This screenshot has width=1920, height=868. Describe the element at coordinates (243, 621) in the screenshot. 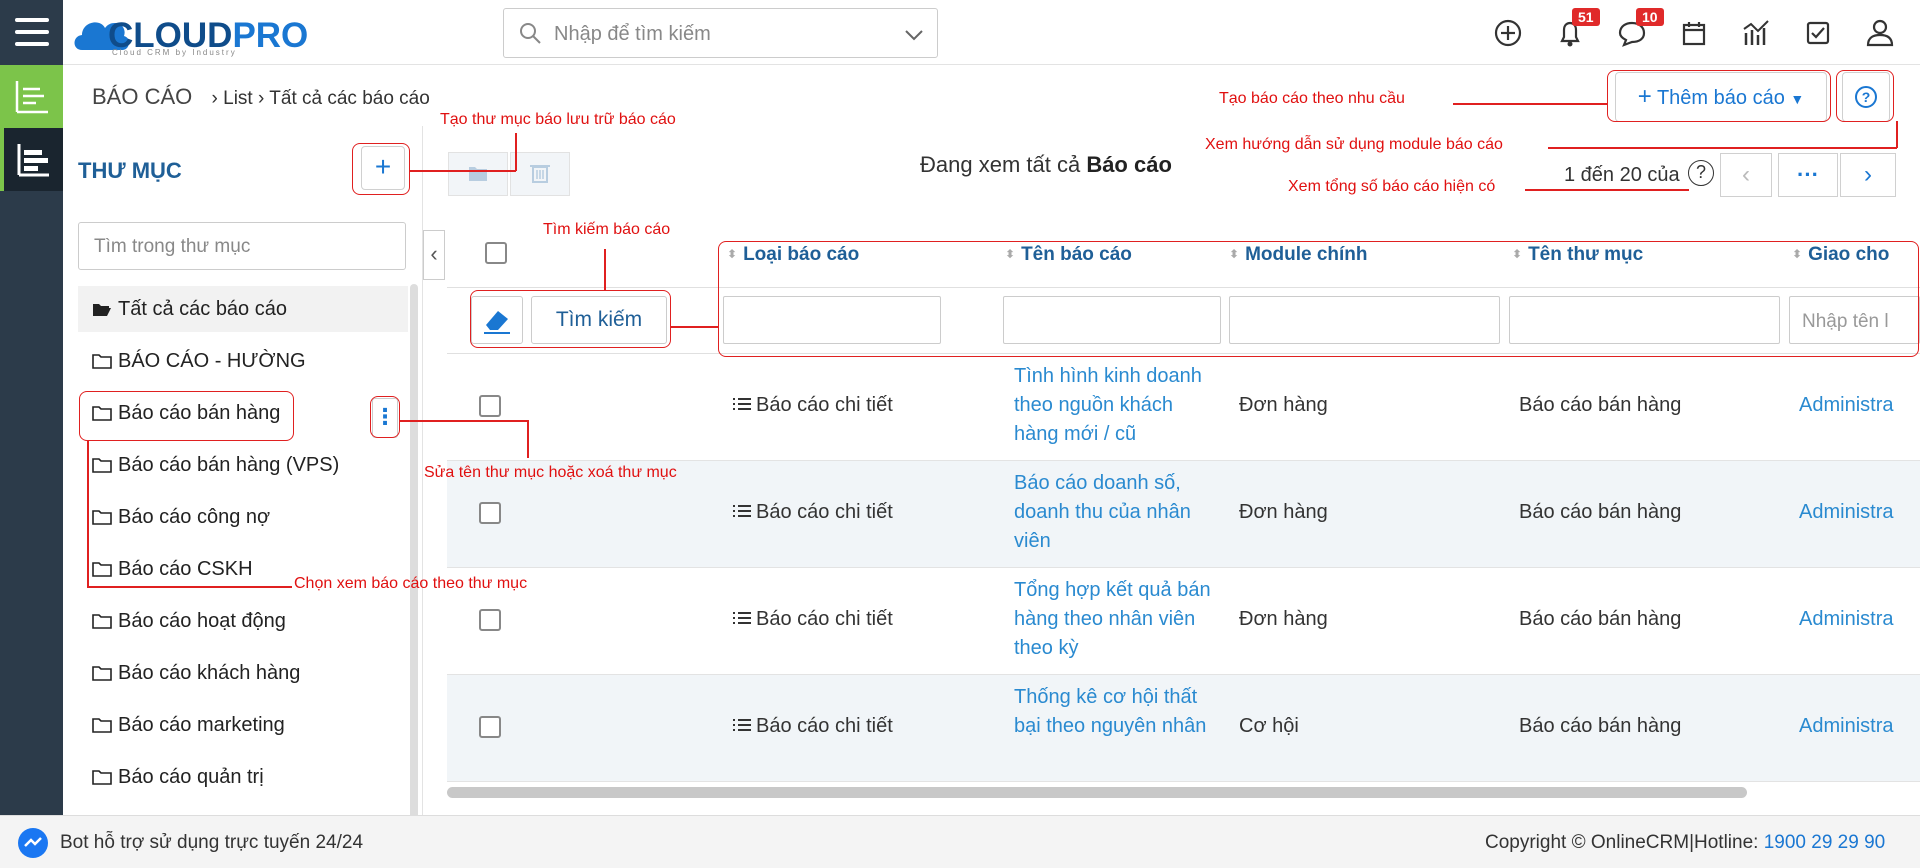

I see `folder-item: Báo cáo hoạt động` at that location.